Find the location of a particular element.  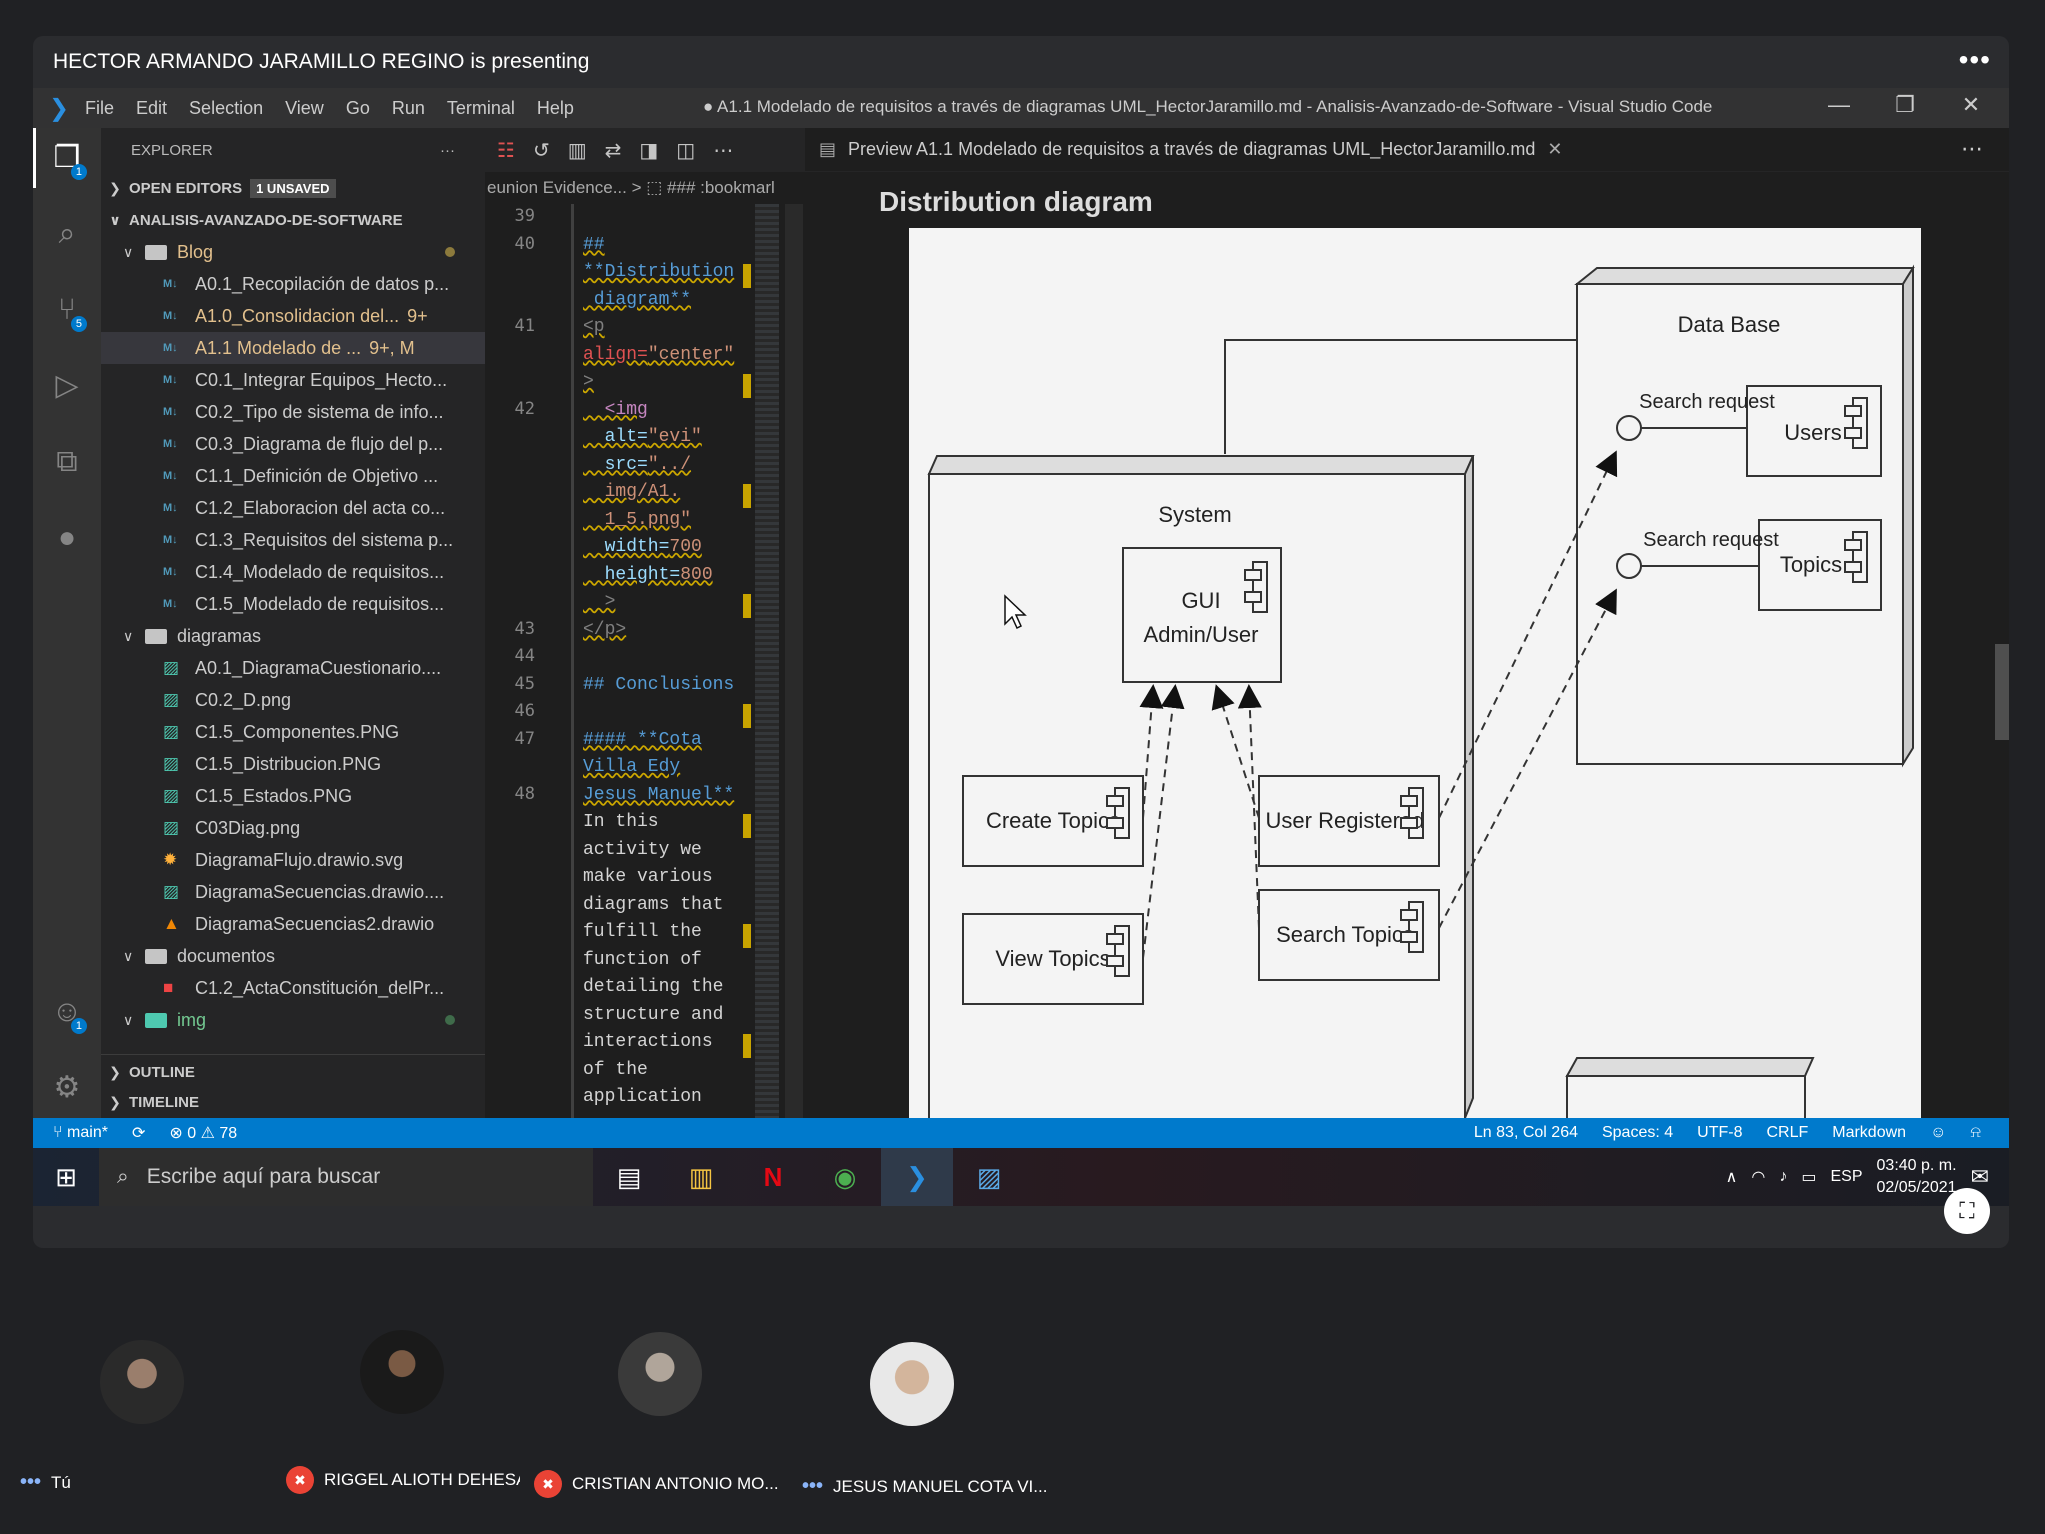

photos-icon: ▨ is located at coordinates (989, 1177).